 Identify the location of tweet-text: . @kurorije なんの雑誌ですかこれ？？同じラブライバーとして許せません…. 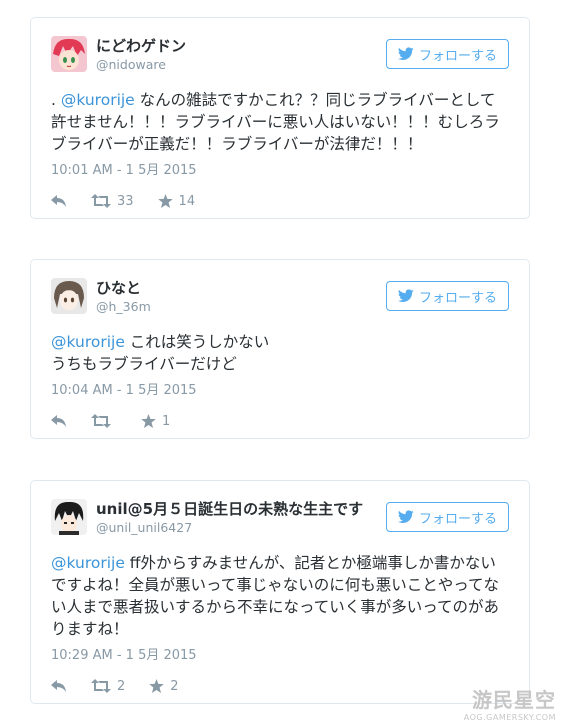
(280, 122).